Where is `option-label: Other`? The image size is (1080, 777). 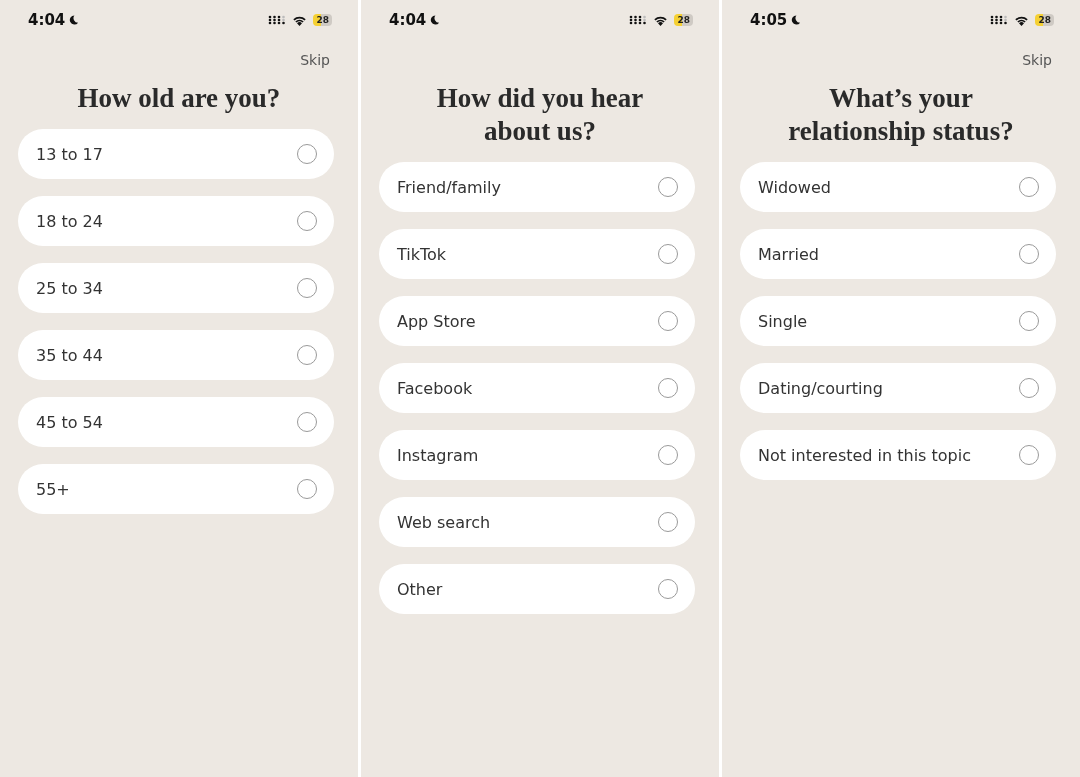
option-label: Other is located at coordinates (420, 589).